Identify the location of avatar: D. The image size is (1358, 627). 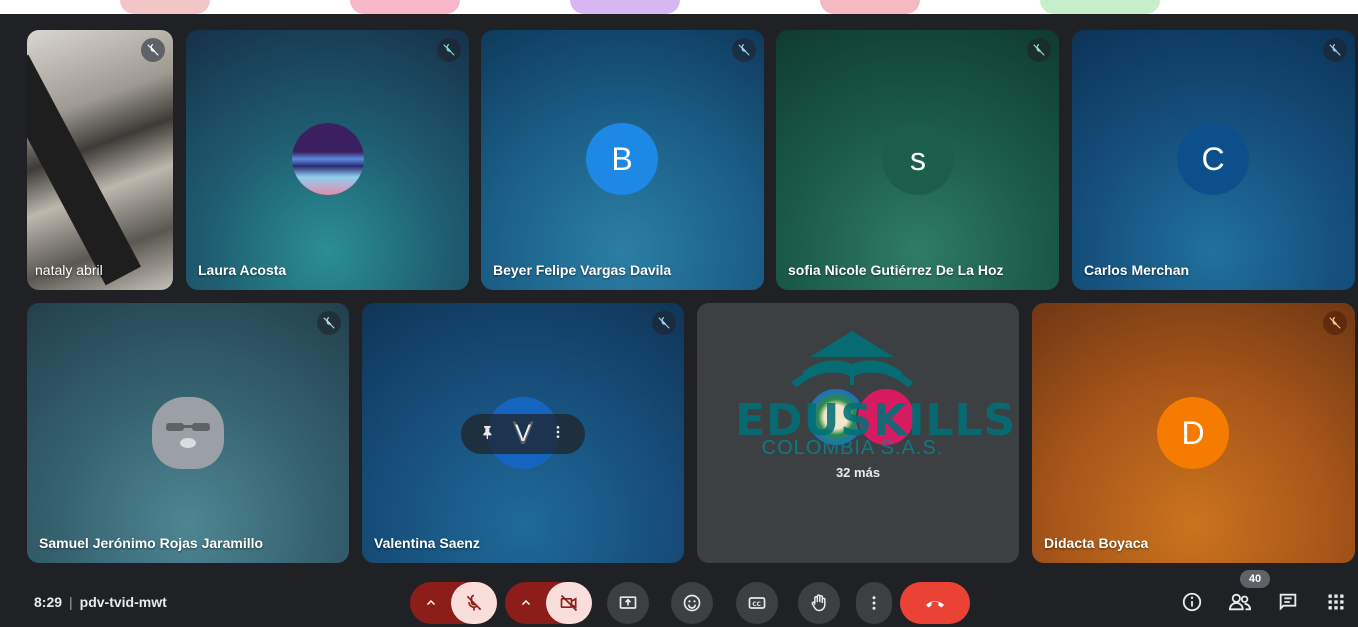
(1193, 433).